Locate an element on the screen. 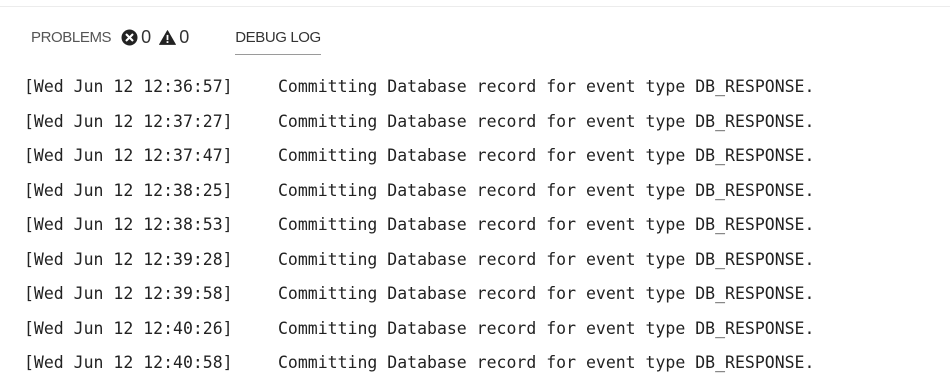 The image size is (950, 384). tab-problems: PROBLEMS 0 0 is located at coordinates (110, 37).